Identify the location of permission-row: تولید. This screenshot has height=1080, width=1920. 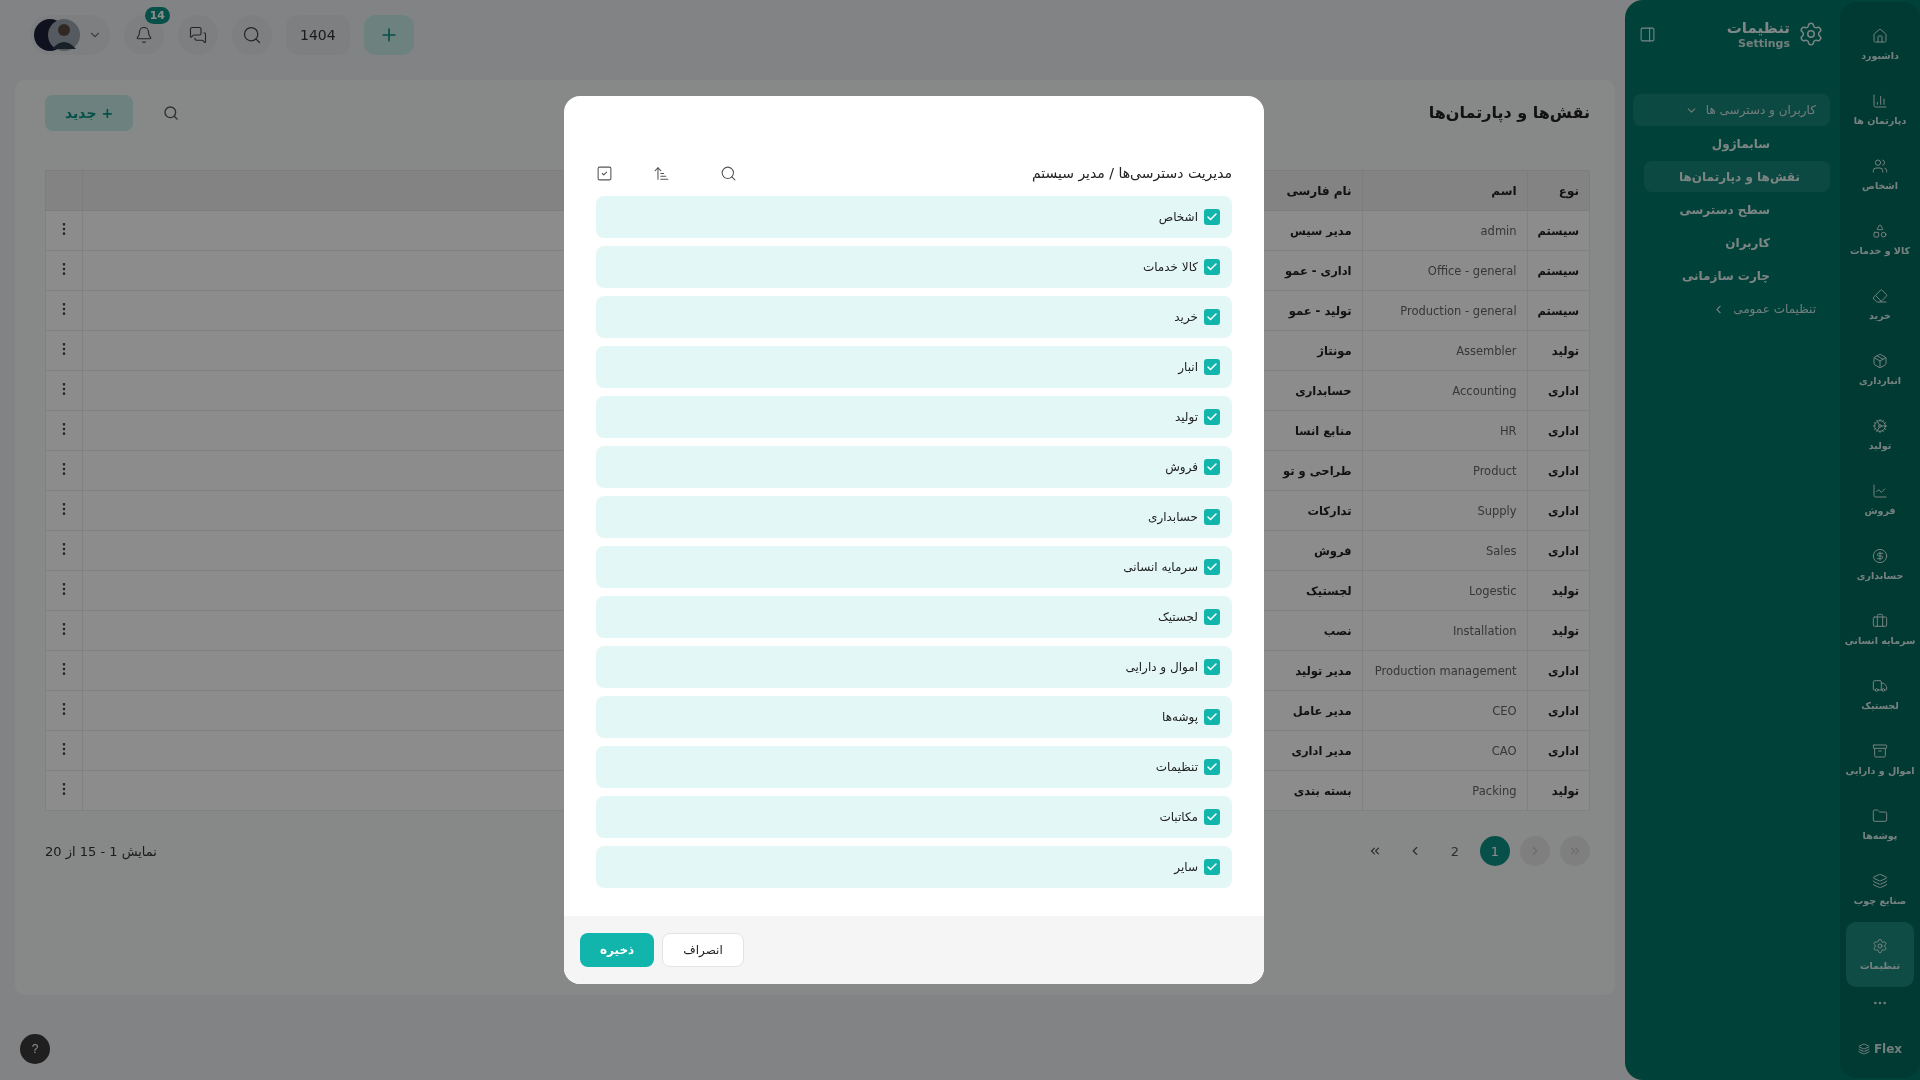
(914, 417).